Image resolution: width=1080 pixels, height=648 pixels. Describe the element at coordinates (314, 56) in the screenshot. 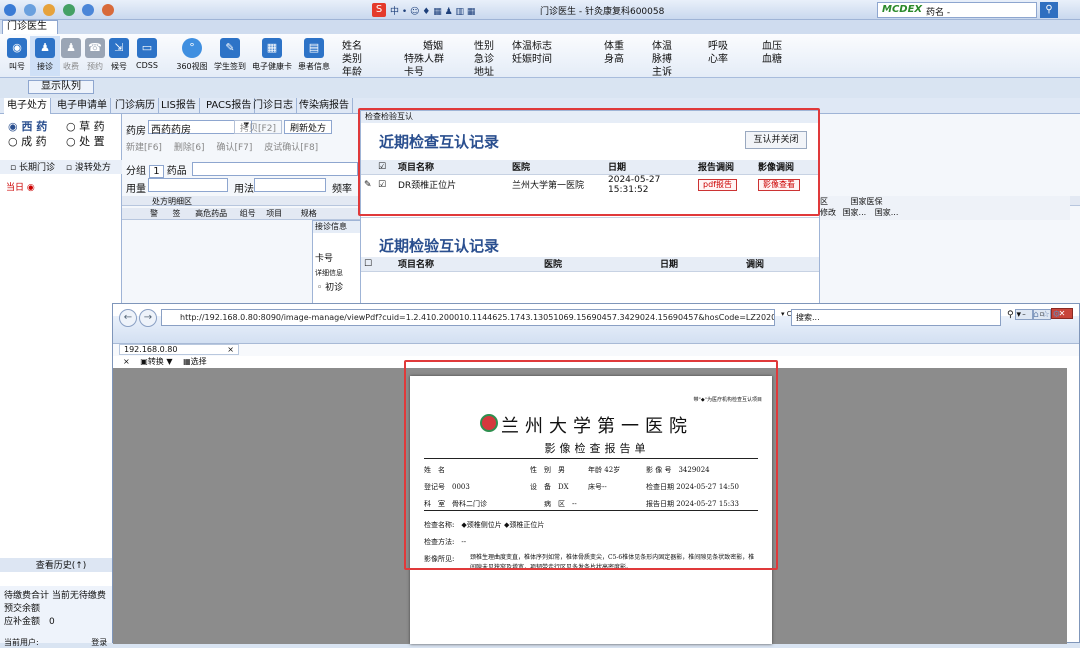

I see `patient-info-button: ▤ 患者信息` at that location.